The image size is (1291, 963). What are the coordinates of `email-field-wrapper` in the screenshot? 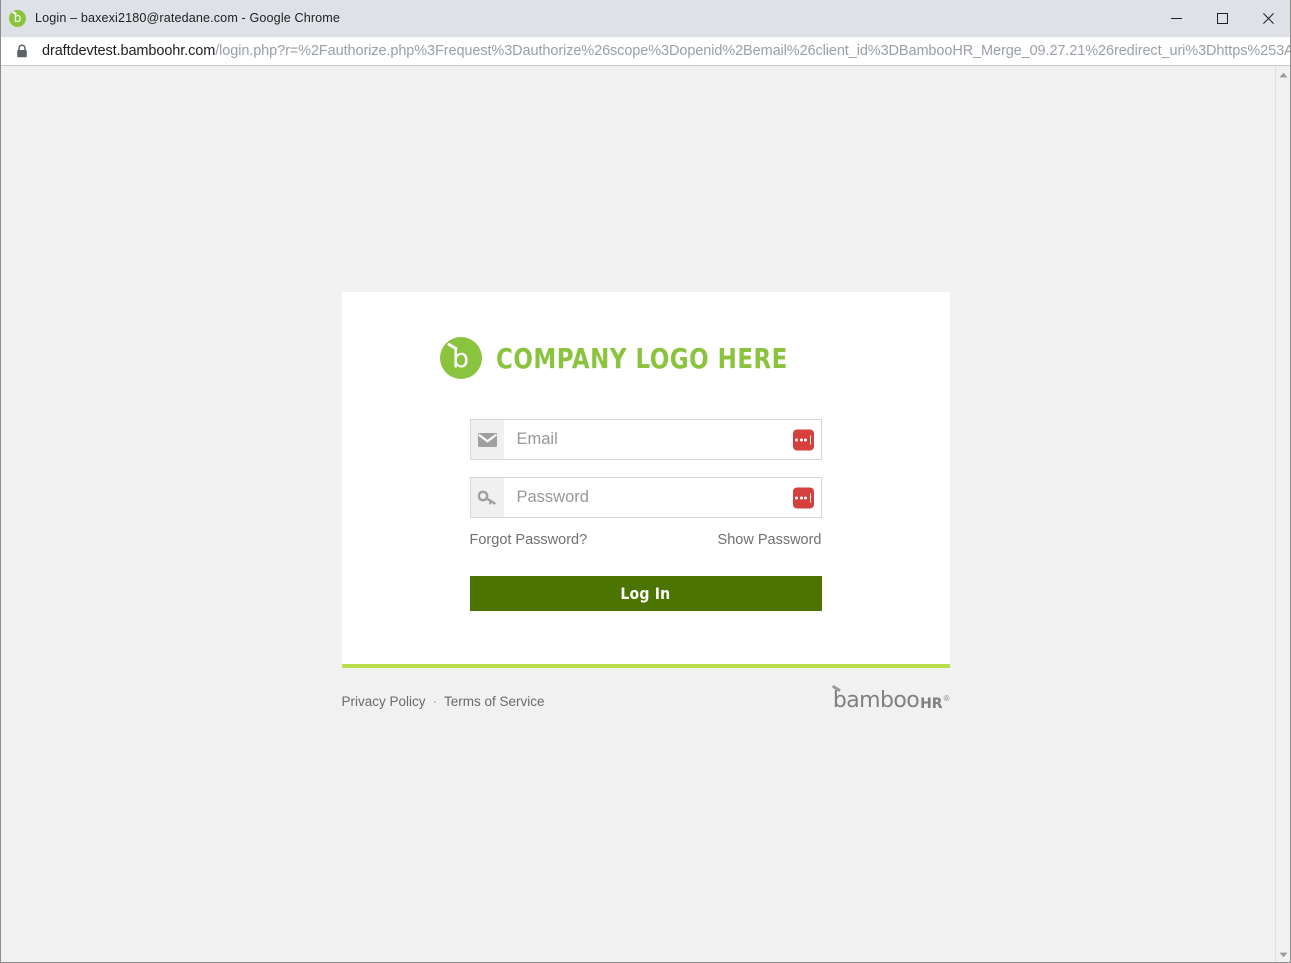 It's located at (645, 439).